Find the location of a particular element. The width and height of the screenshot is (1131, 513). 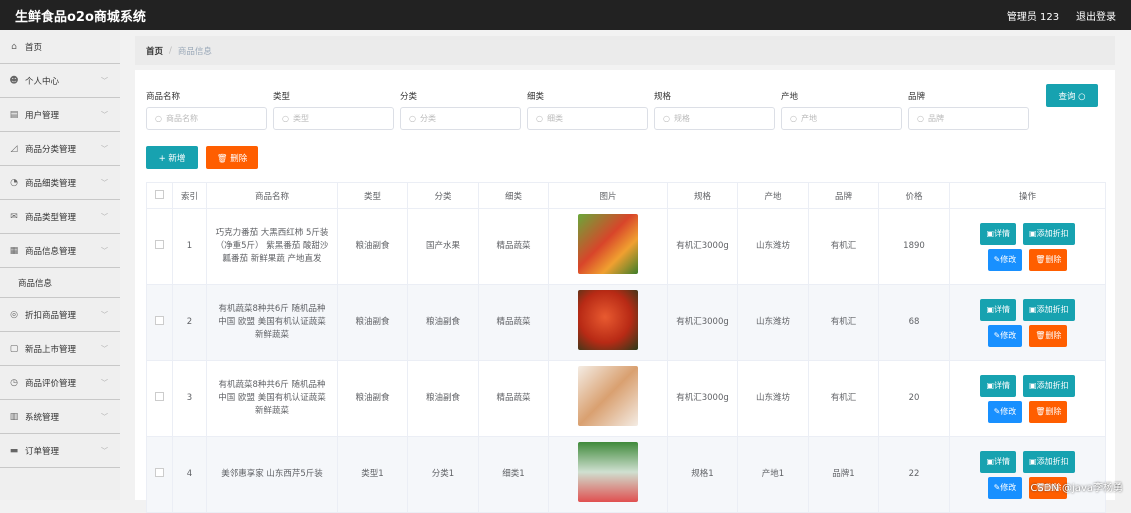

filter-placeholder: 产地 is located at coordinates (808, 118).